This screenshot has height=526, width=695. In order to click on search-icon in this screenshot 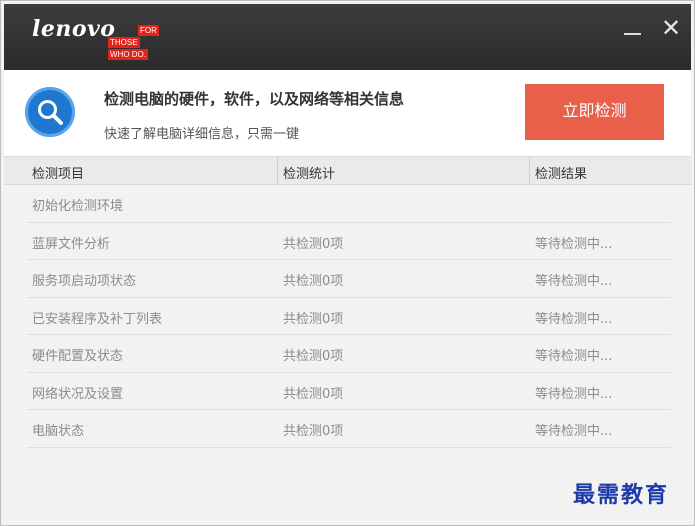, I will do `click(50, 112)`.